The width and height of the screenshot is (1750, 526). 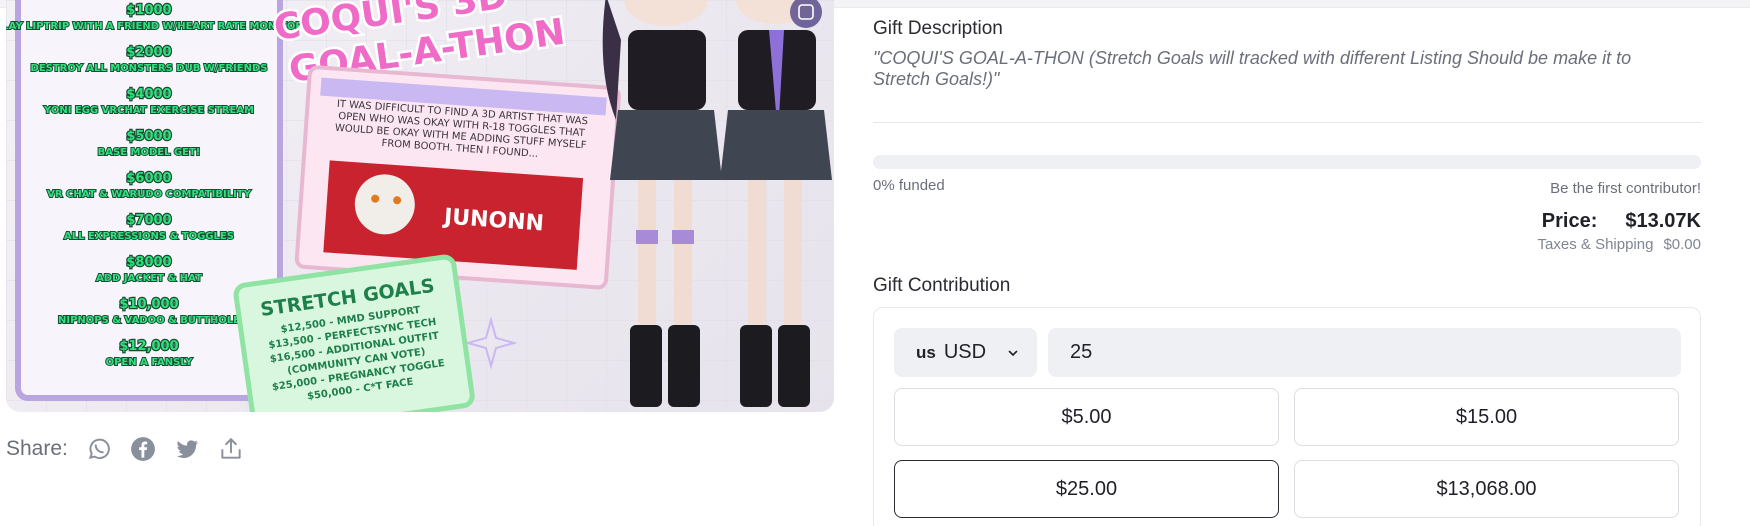 I want to click on funded-percent-text: 0% funded, so click(x=909, y=185).